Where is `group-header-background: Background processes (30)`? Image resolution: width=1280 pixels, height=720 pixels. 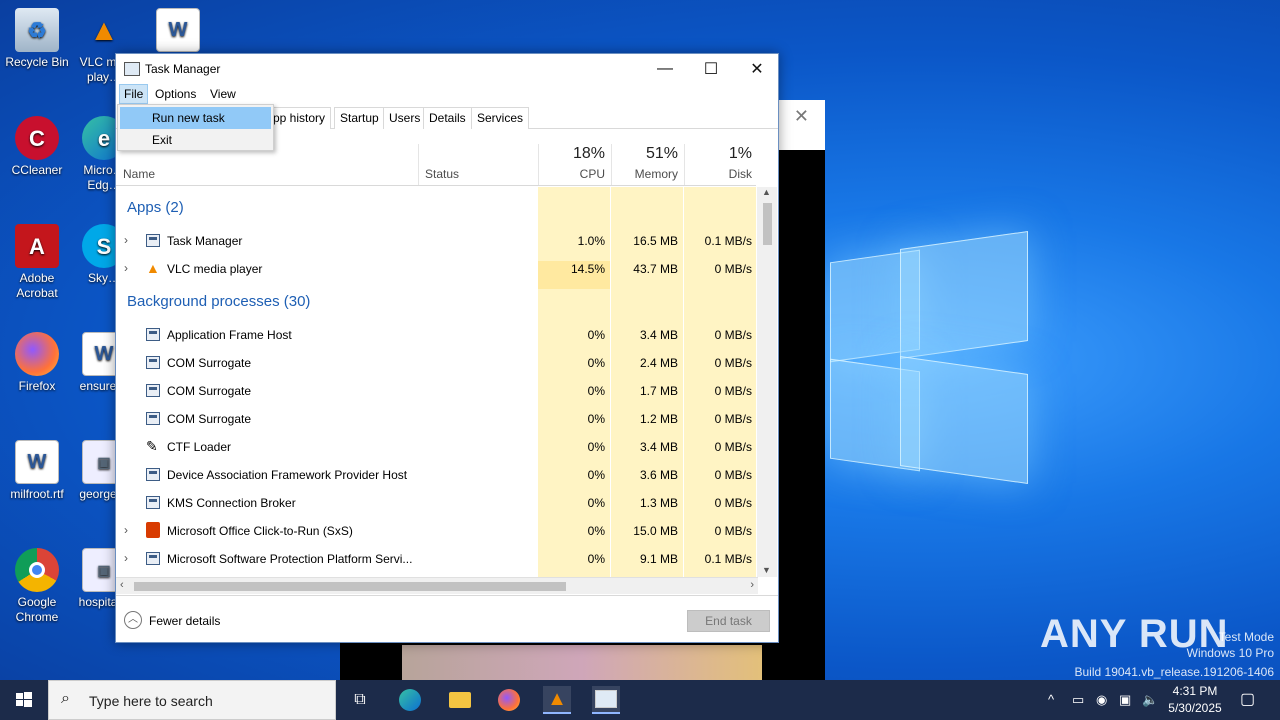 group-header-background: Background processes (30) is located at coordinates (218, 301).